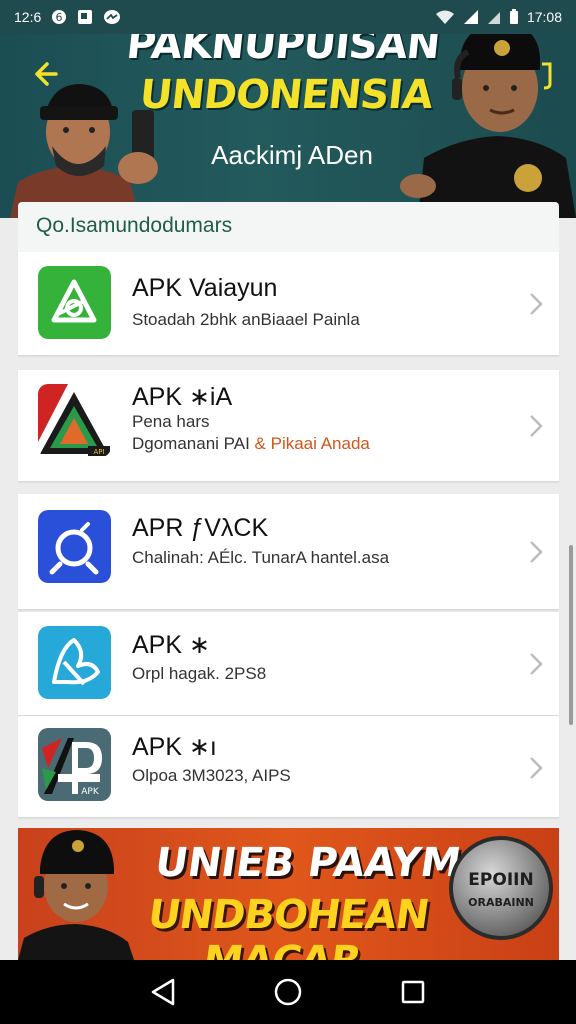 Image resolution: width=576 pixels, height=1024 pixels. I want to click on app-description-accent: & Pikaai Anada, so click(312, 443).